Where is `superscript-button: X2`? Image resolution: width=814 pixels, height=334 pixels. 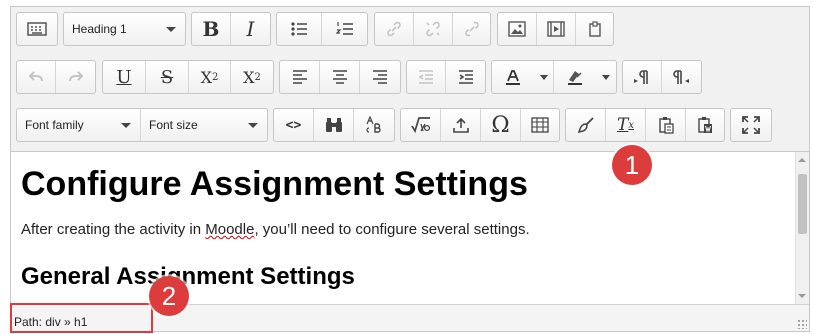
superscript-button: X2 is located at coordinates (252, 77).